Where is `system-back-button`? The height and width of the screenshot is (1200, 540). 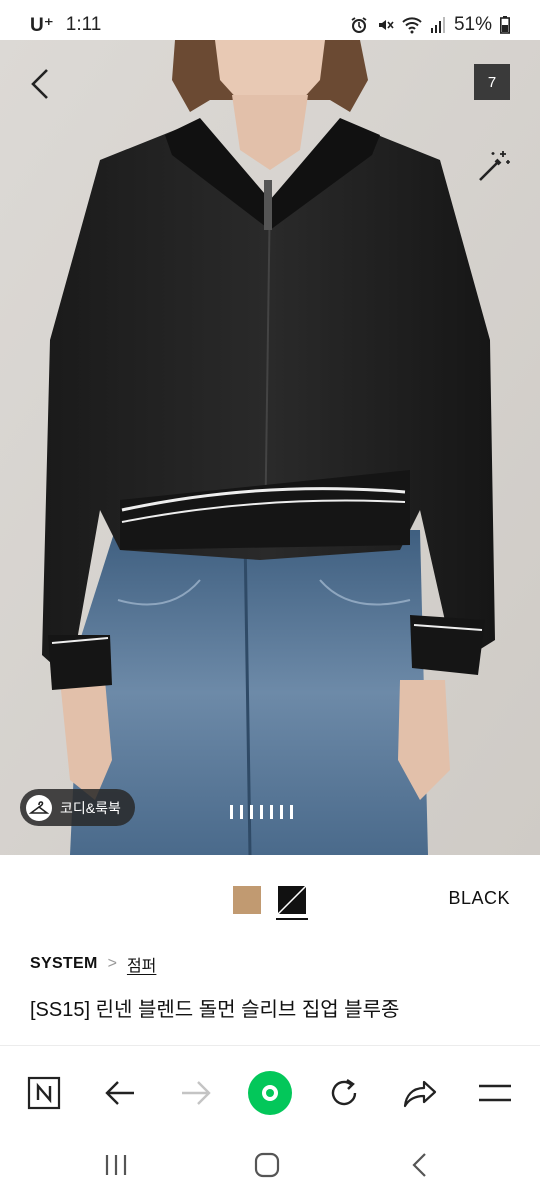
system-back-button is located at coordinates (420, 1165).